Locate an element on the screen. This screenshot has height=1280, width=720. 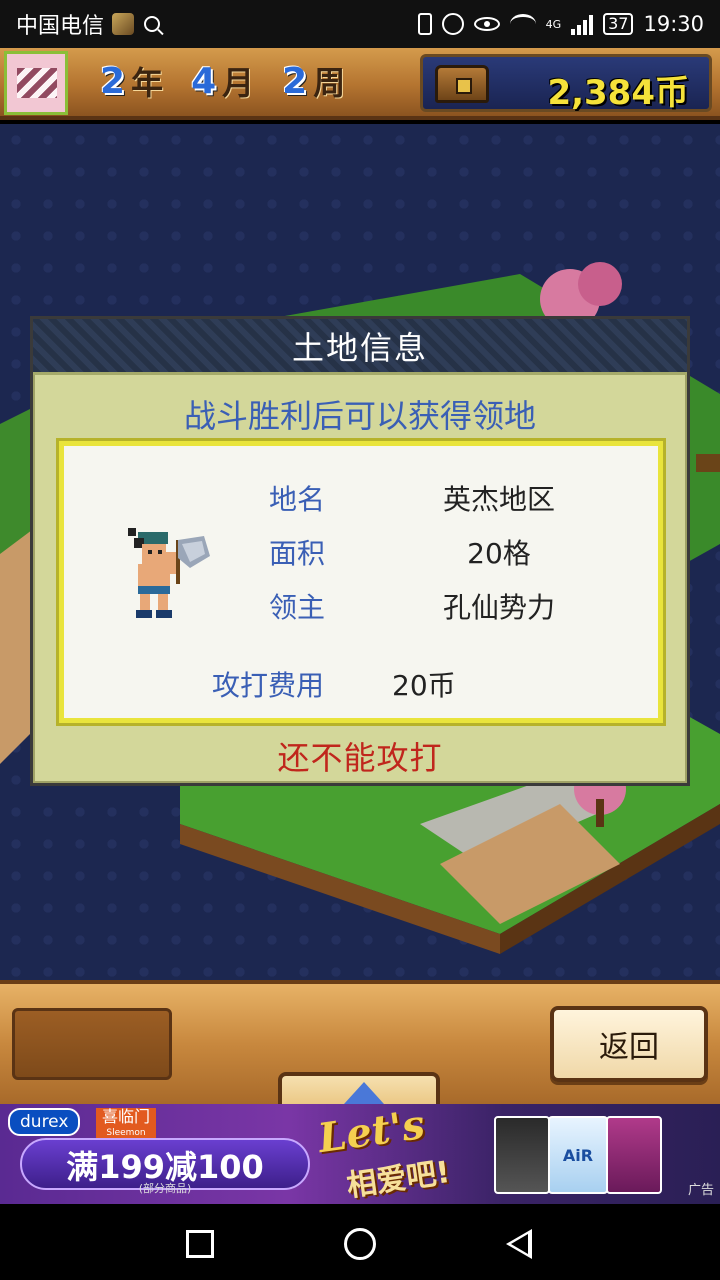
carrier-label: 中国电信 is located at coordinates (60, 26).